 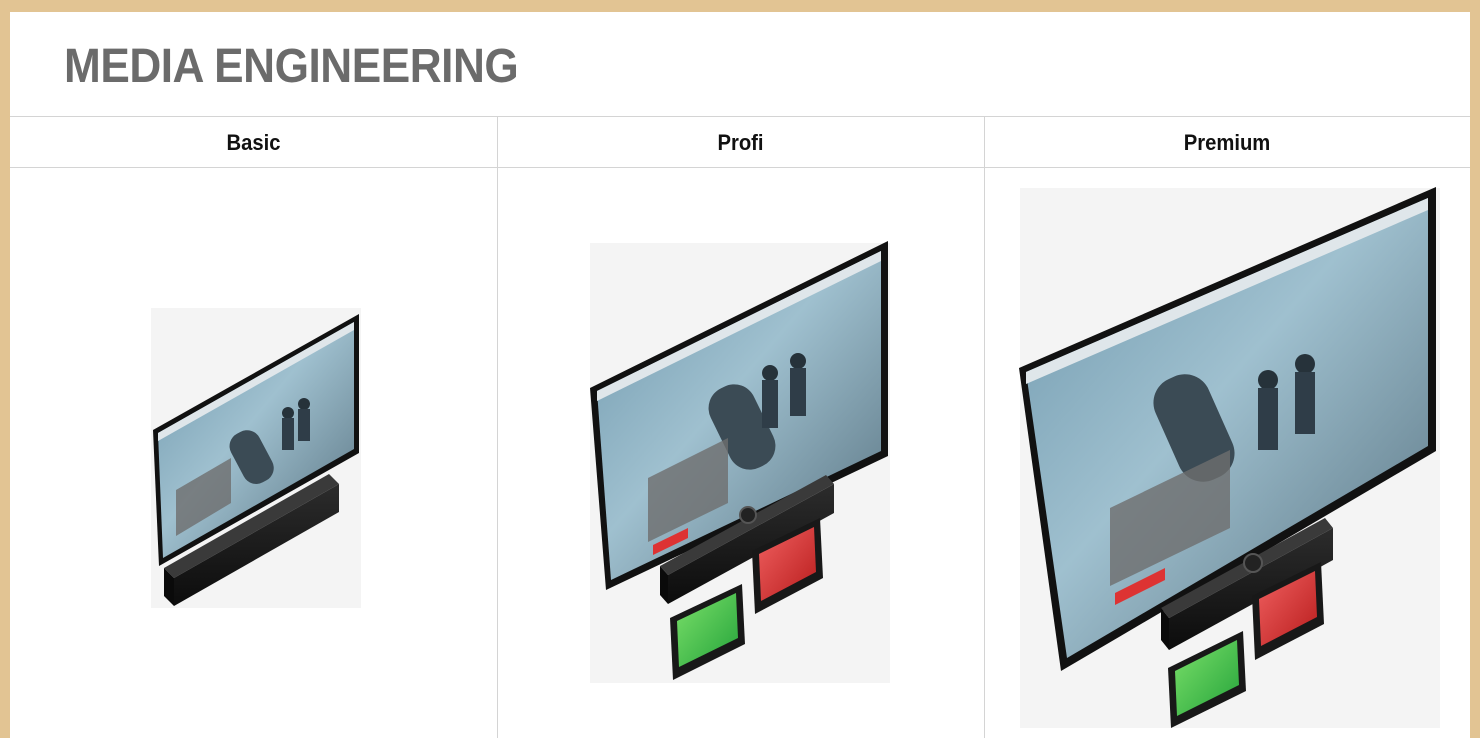 What do you see at coordinates (1227, 142) in the screenshot?
I see `column-header-premium: Premium` at bounding box center [1227, 142].